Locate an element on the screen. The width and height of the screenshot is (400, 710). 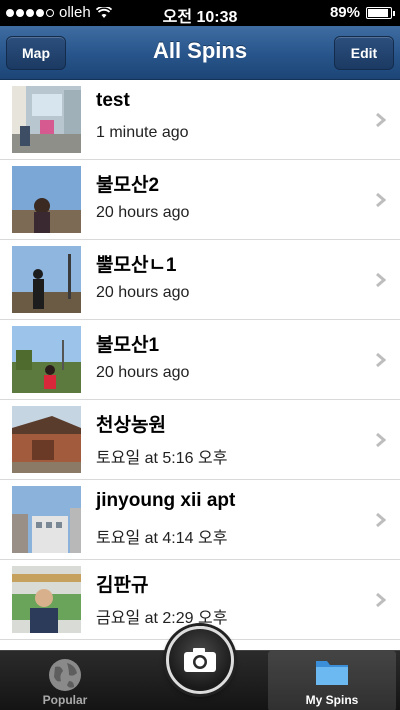
folder-icon is located at coordinates (332, 673).